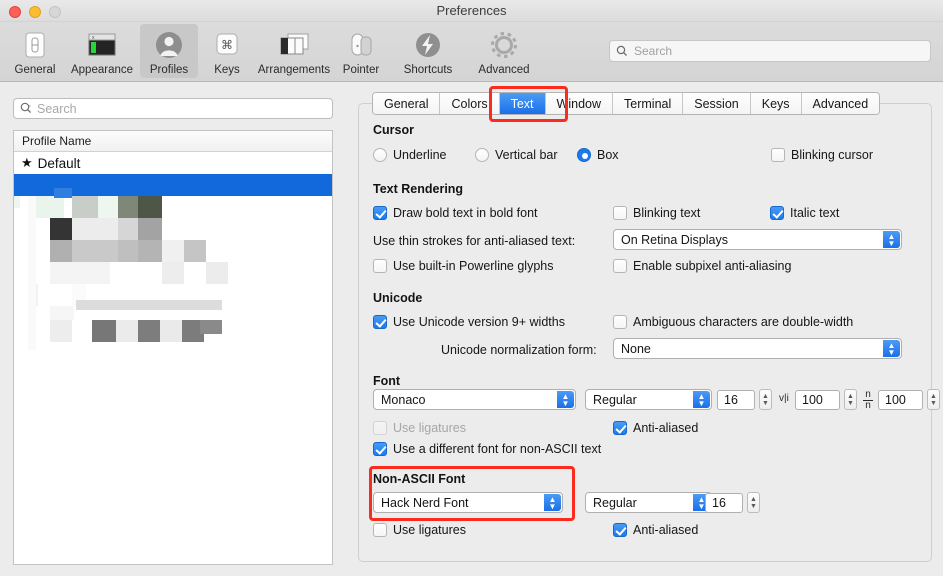 The width and height of the screenshot is (943, 576). What do you see at coordinates (173, 141) in the screenshot?
I see `profile-name-column-header: Profile Name` at bounding box center [173, 141].